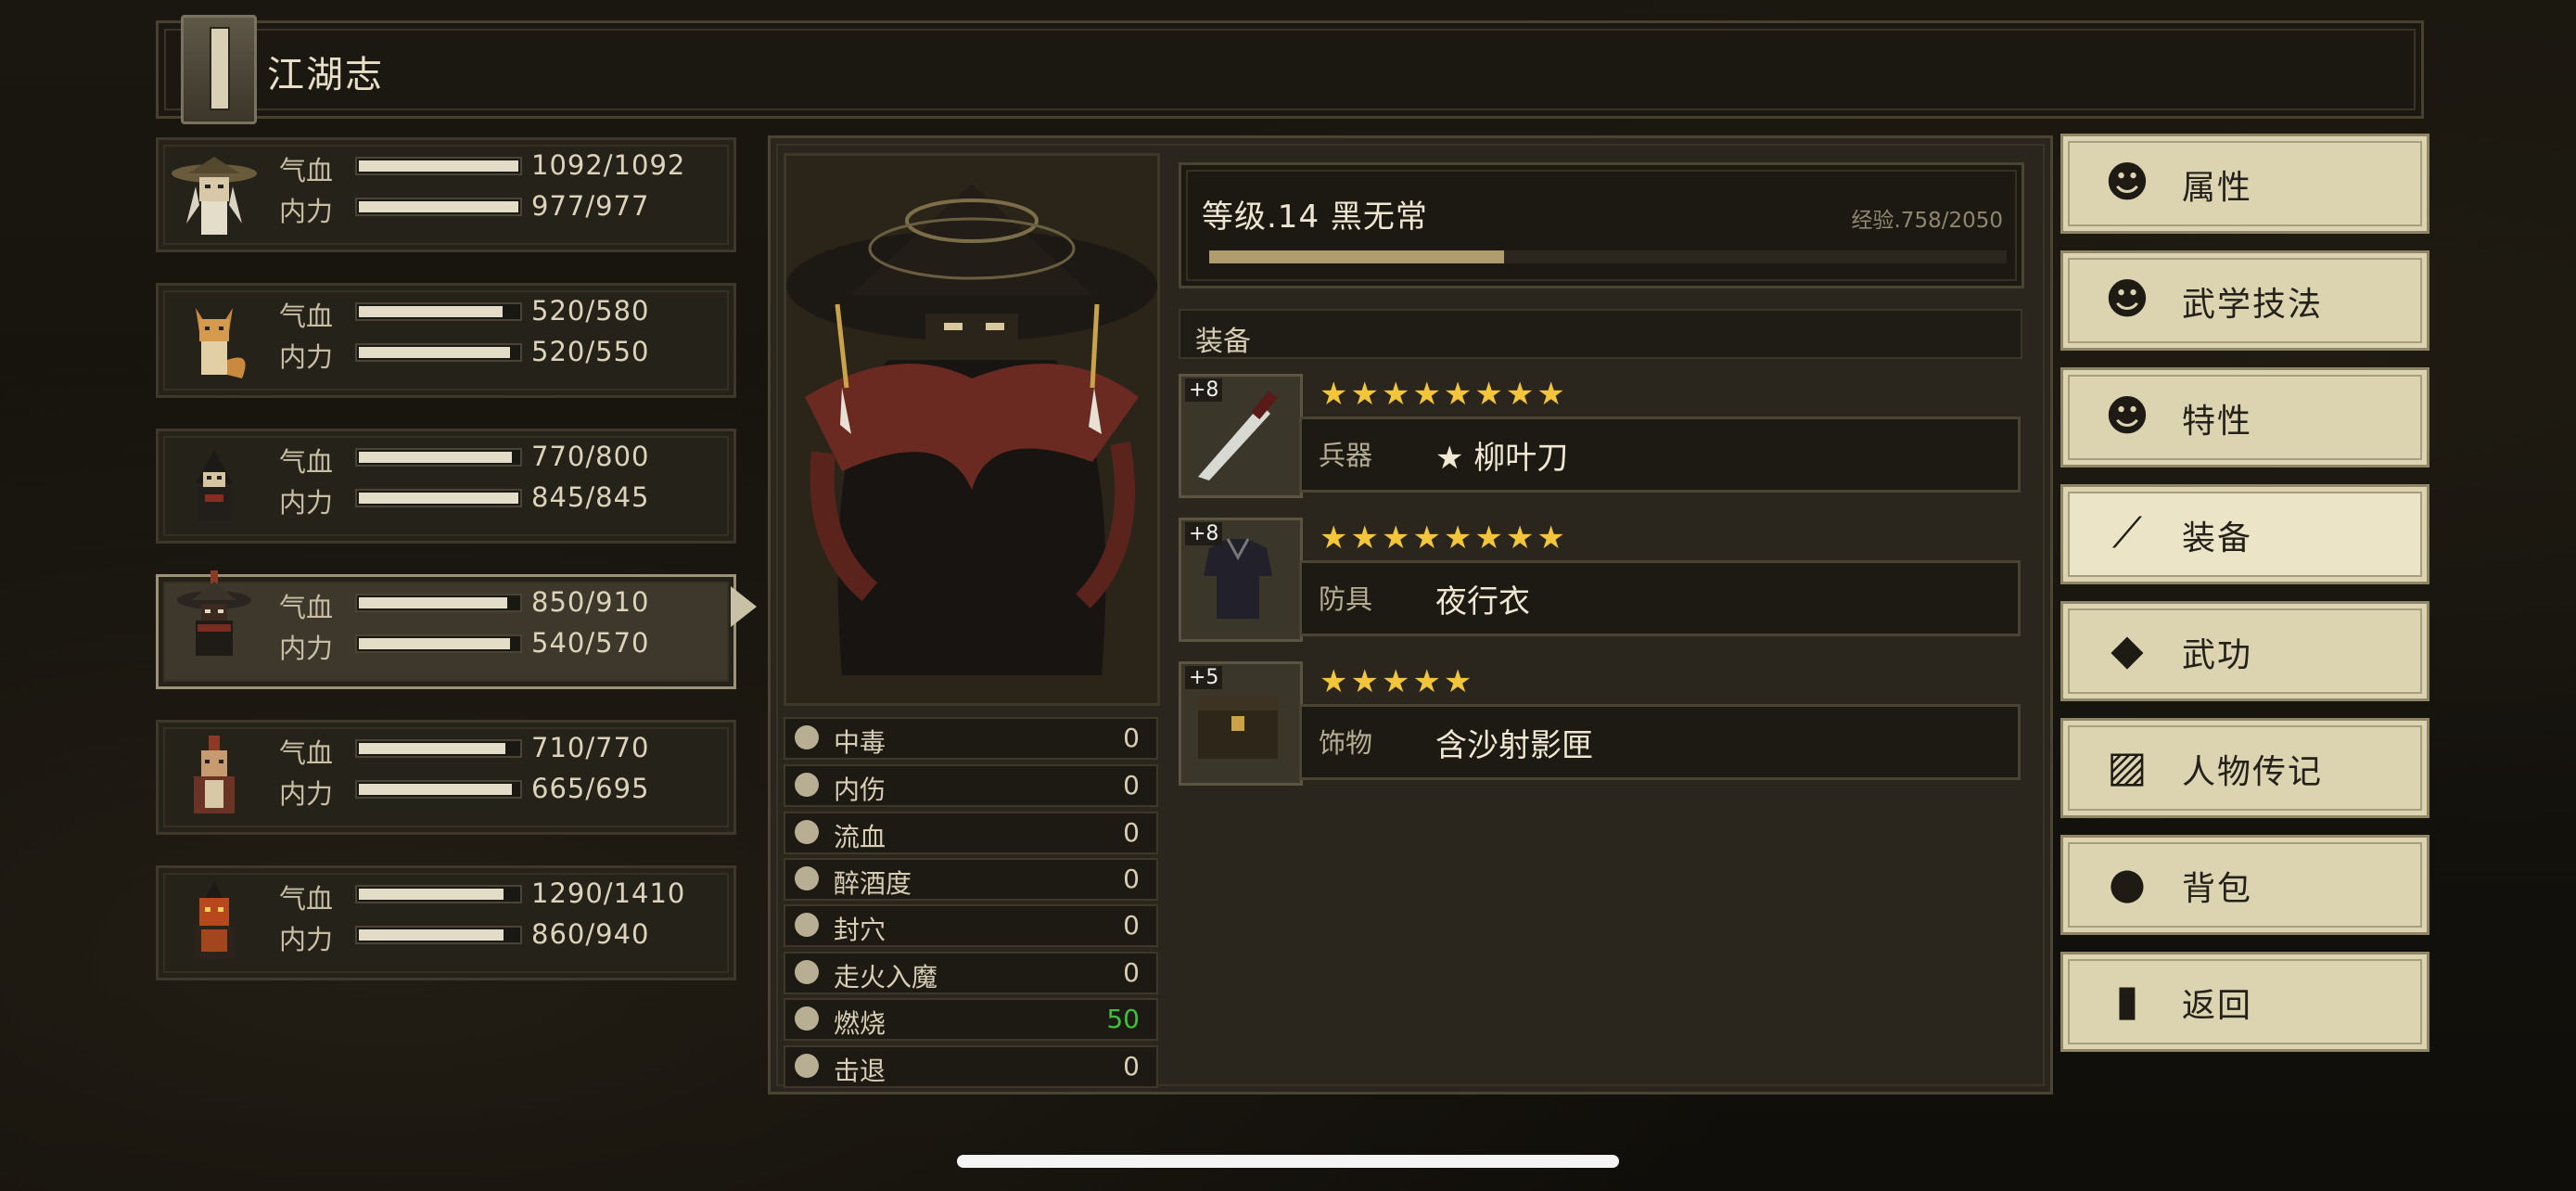 The height and width of the screenshot is (1191, 2576). What do you see at coordinates (1346, 743) in the screenshot?
I see `equipment-type: 饰物` at bounding box center [1346, 743].